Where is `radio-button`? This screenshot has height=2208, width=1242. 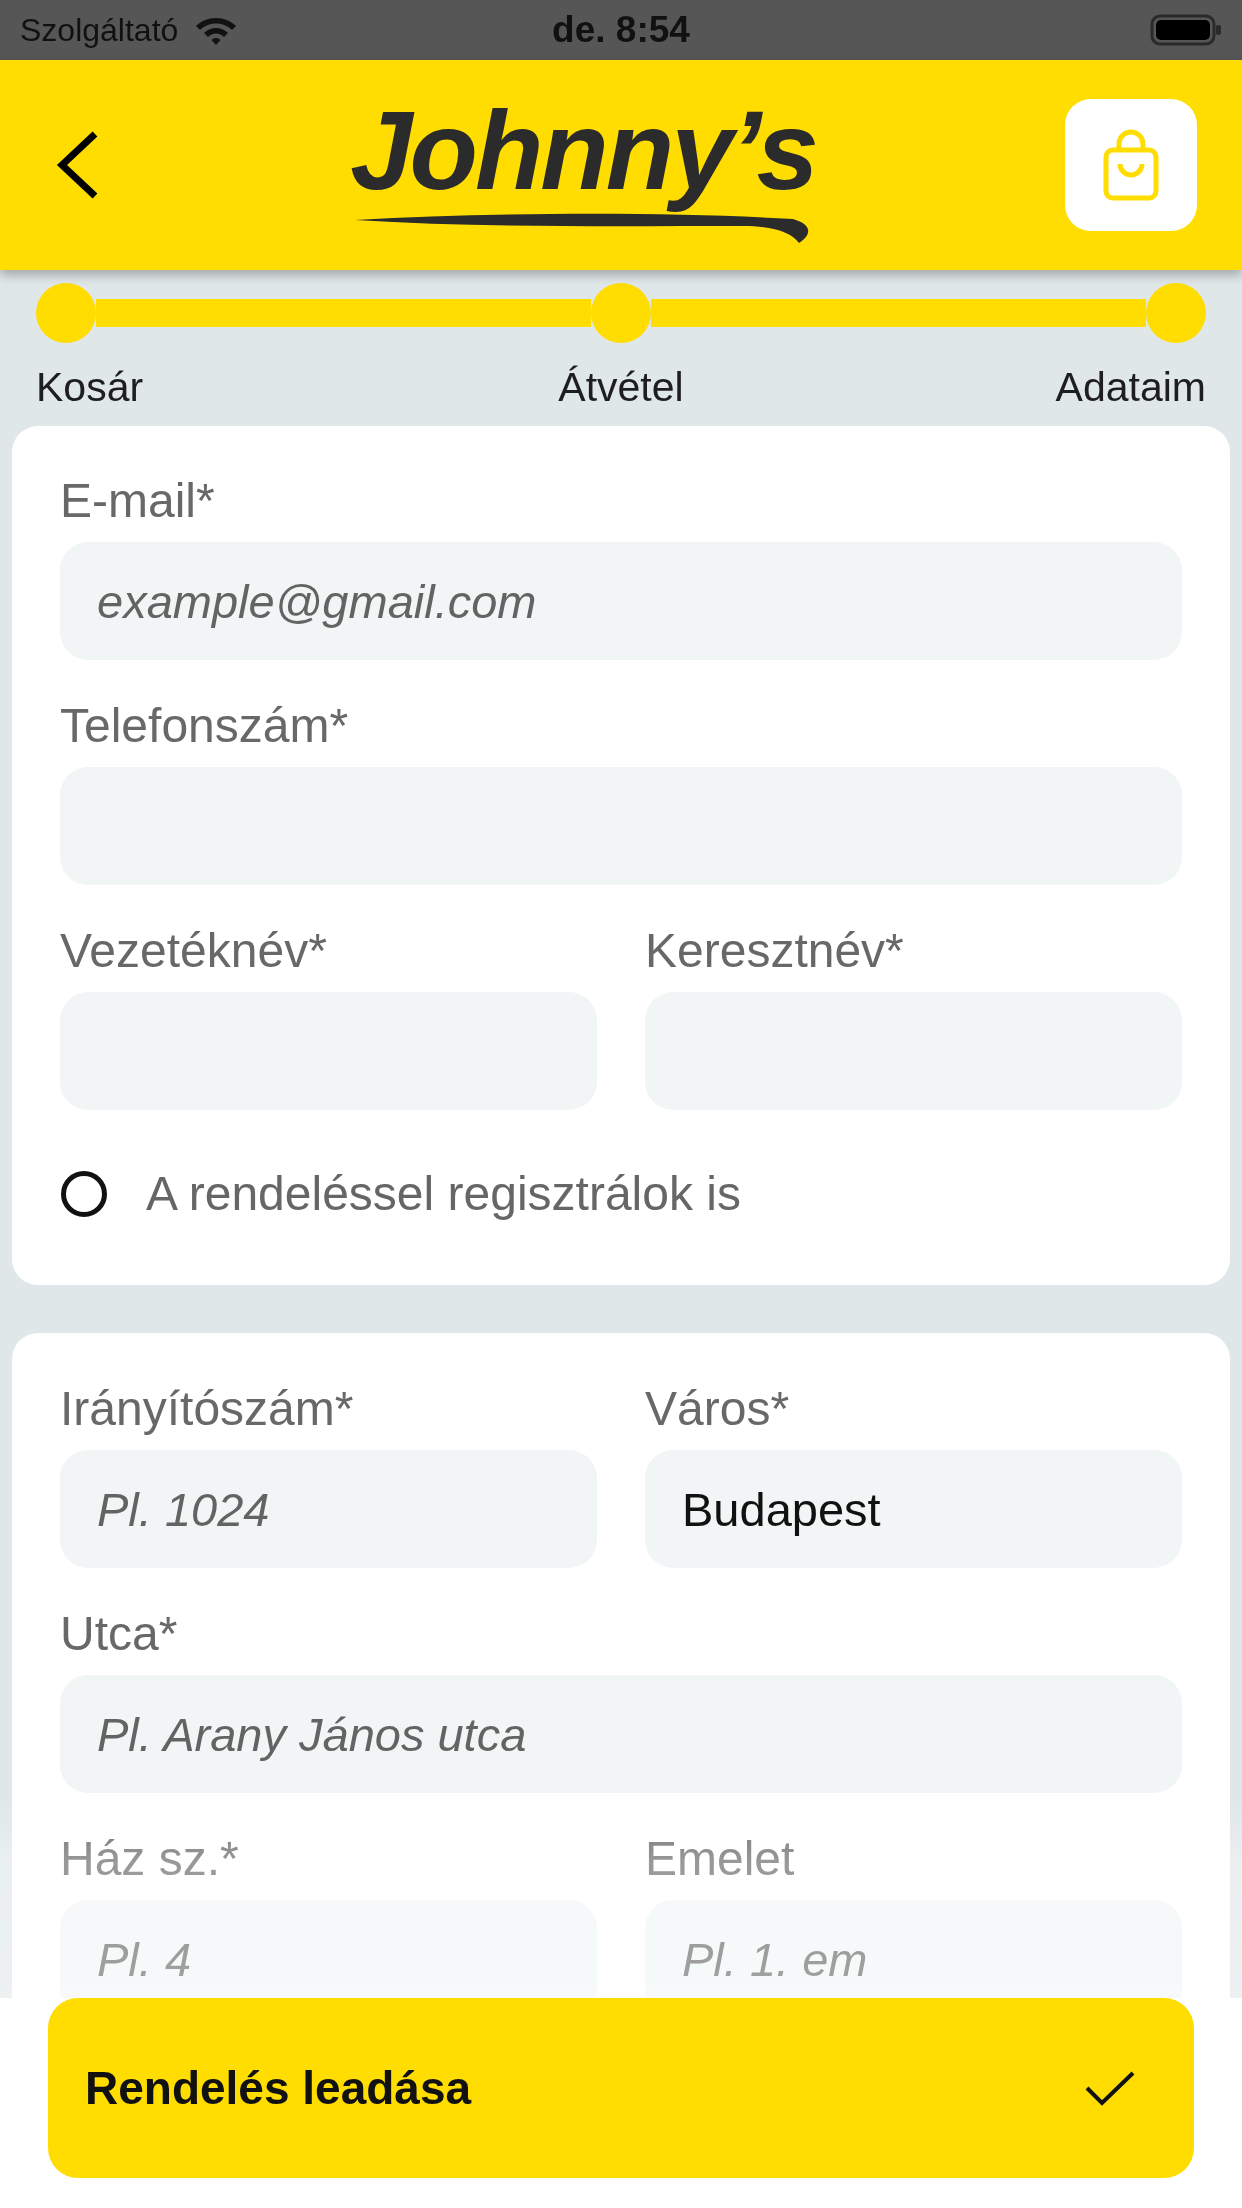 radio-button is located at coordinates (84, 1194).